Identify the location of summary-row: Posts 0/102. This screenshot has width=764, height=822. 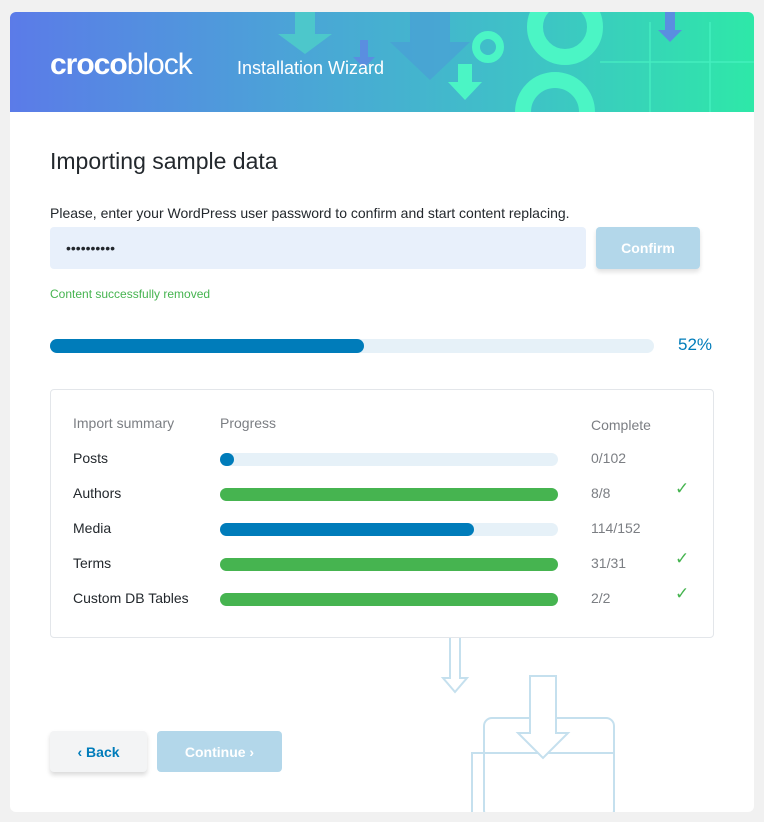
(382, 460).